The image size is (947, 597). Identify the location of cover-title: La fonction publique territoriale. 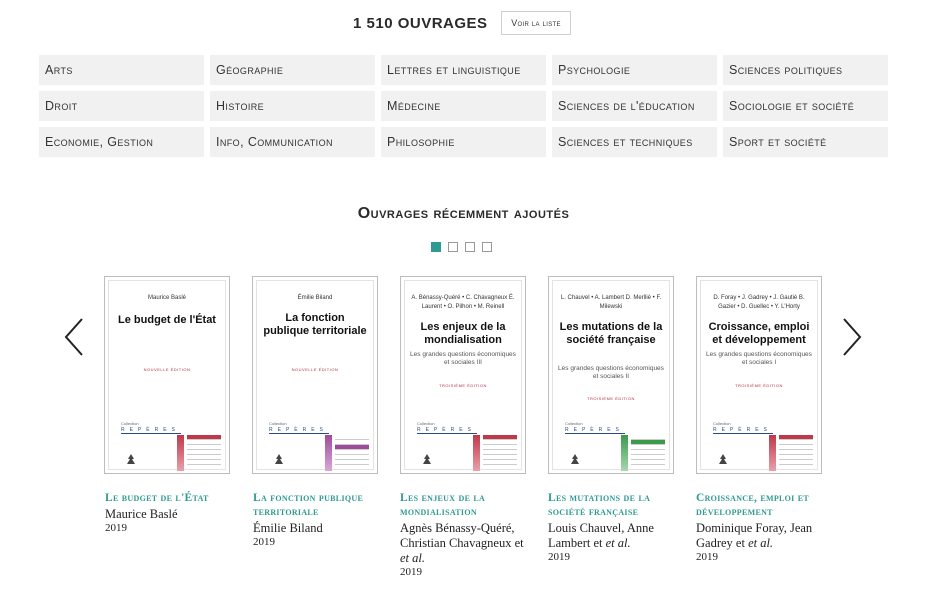
(315, 324).